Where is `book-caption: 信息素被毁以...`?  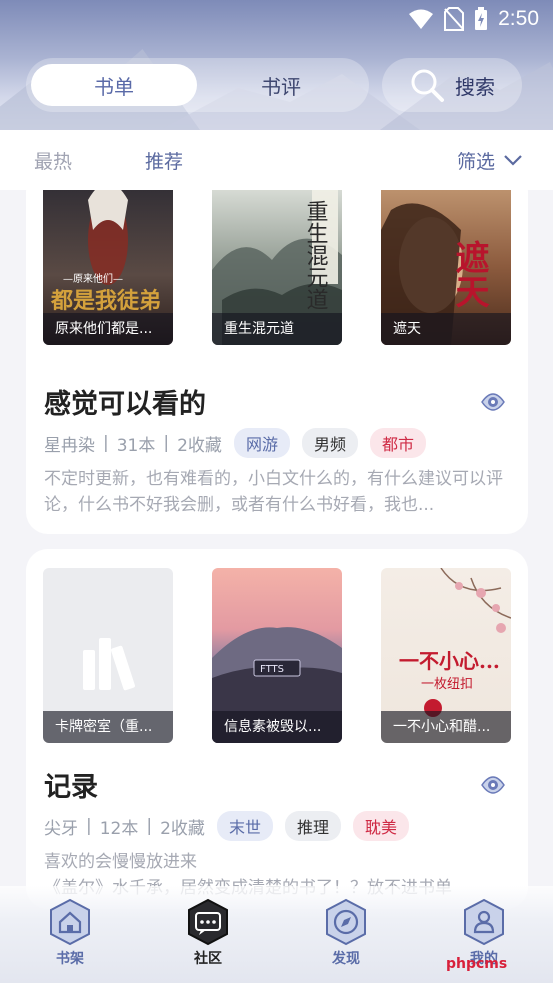
book-caption: 信息素被毁以... is located at coordinates (277, 727).